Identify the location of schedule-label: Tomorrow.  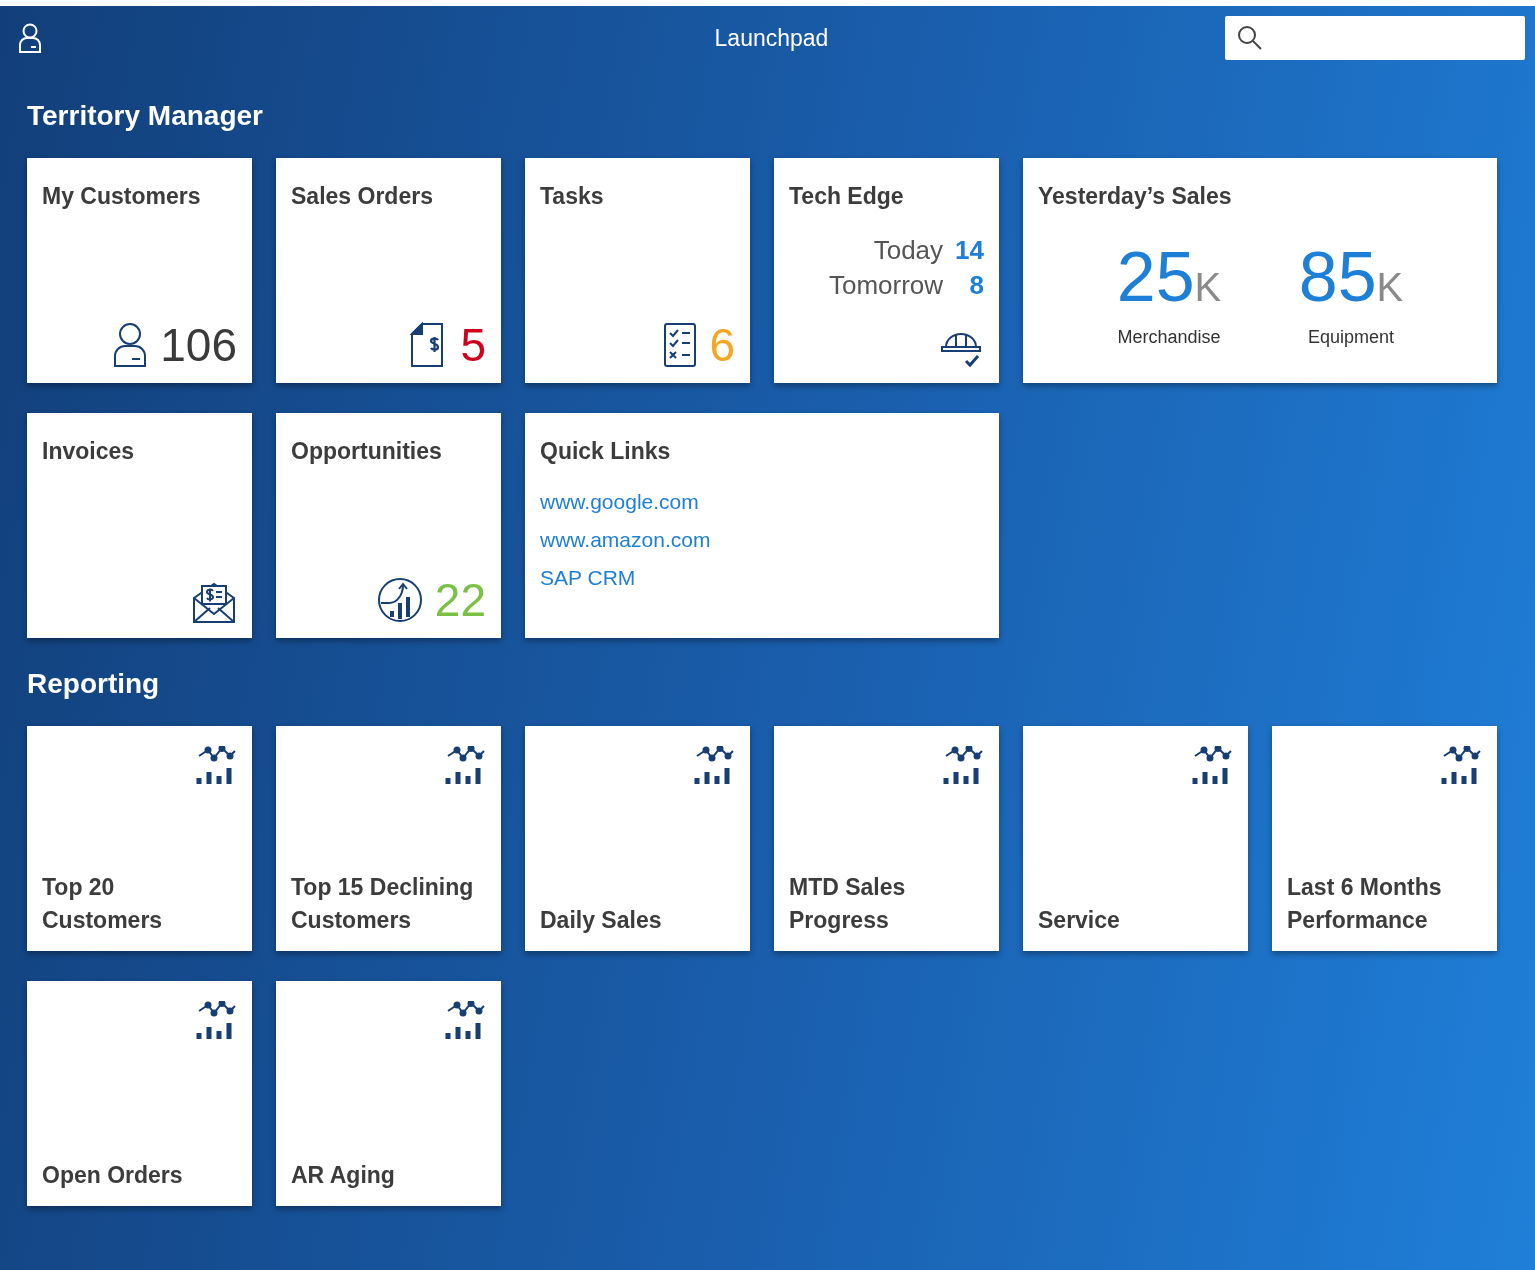
(886, 285).